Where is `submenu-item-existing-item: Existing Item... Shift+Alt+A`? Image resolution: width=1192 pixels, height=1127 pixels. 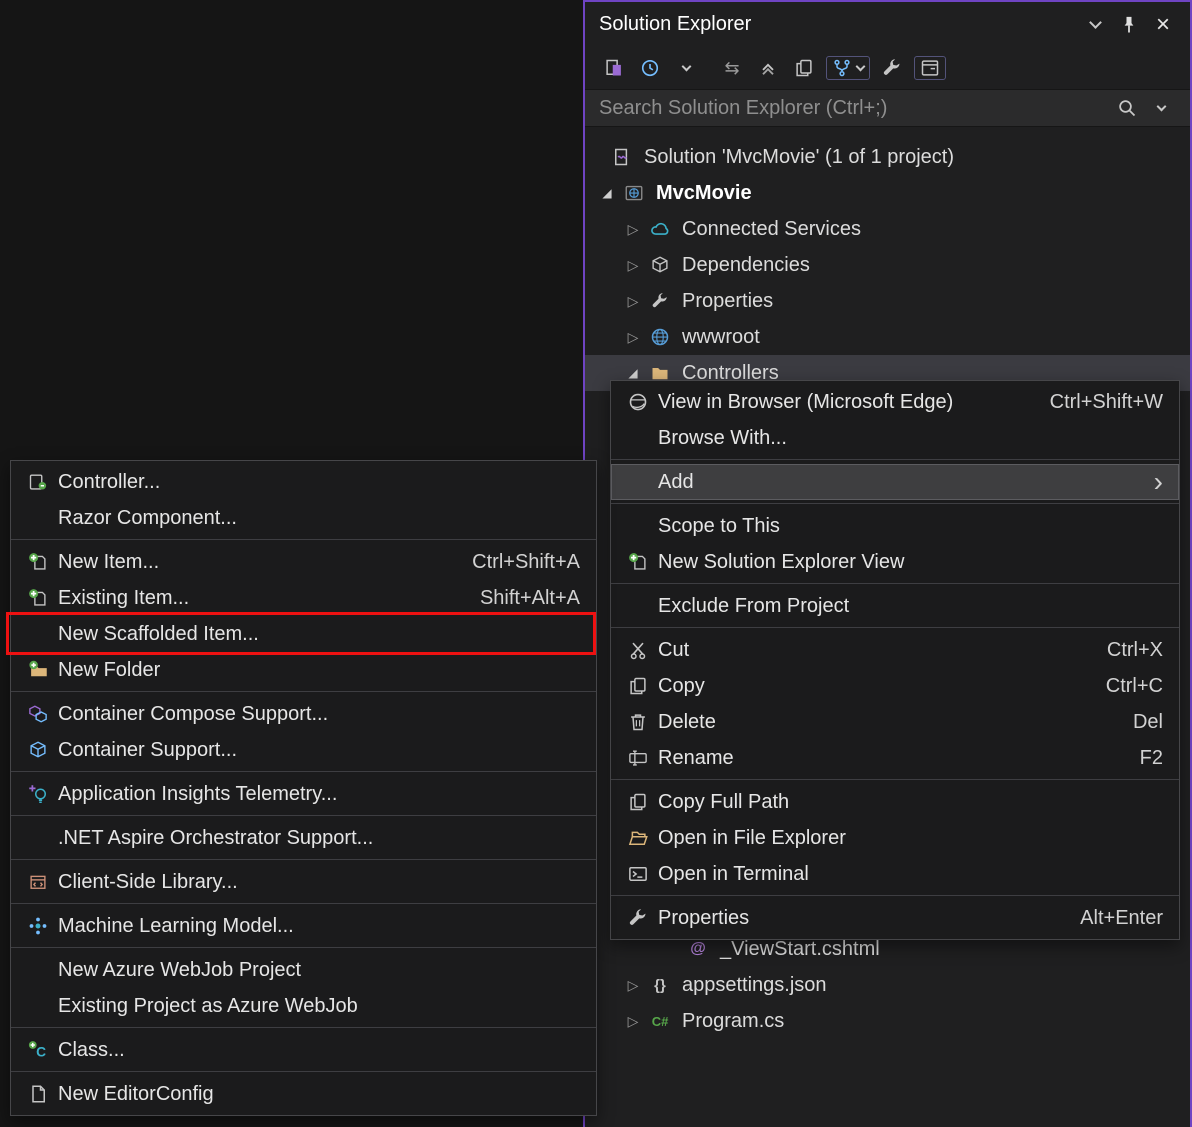 submenu-item-existing-item: Existing Item... Shift+Alt+A is located at coordinates (303, 598).